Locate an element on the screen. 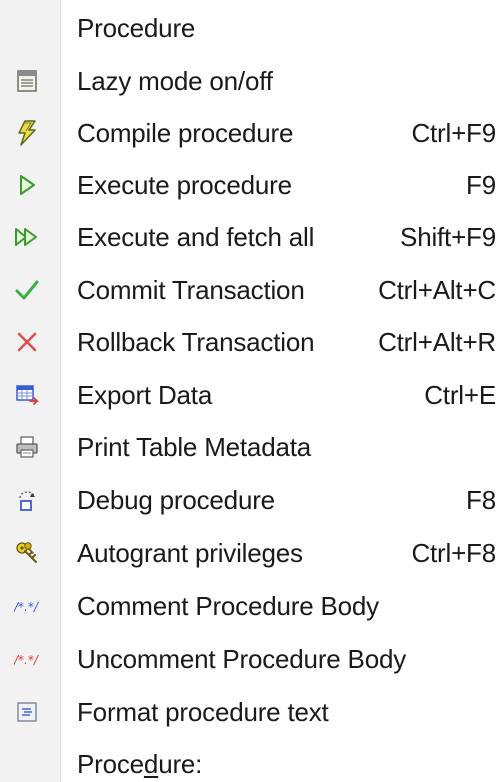 The width and height of the screenshot is (502, 782). menu-item-execute-procedure: Execute procedure F9 is located at coordinates (251, 185).